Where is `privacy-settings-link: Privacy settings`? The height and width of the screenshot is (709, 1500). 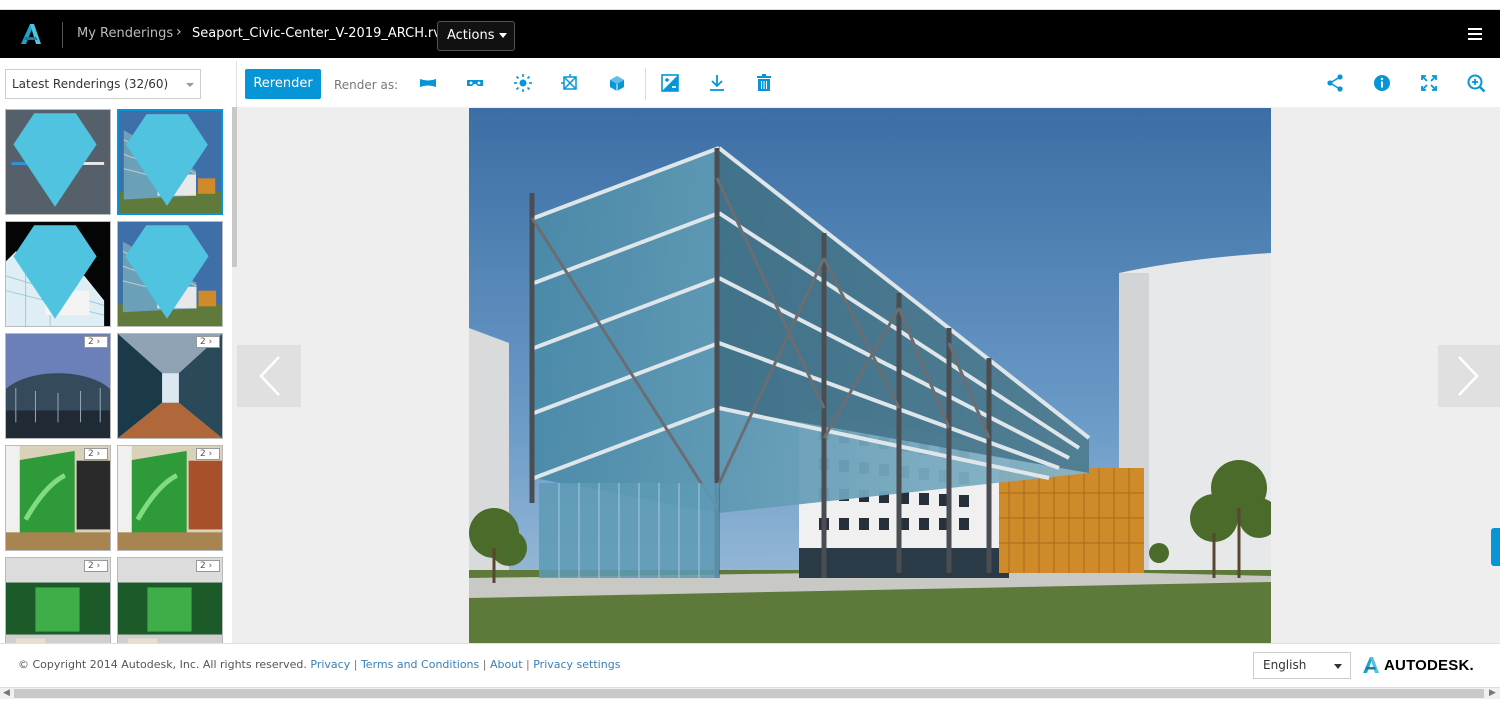
privacy-settings-link: Privacy settings is located at coordinates (576, 664).